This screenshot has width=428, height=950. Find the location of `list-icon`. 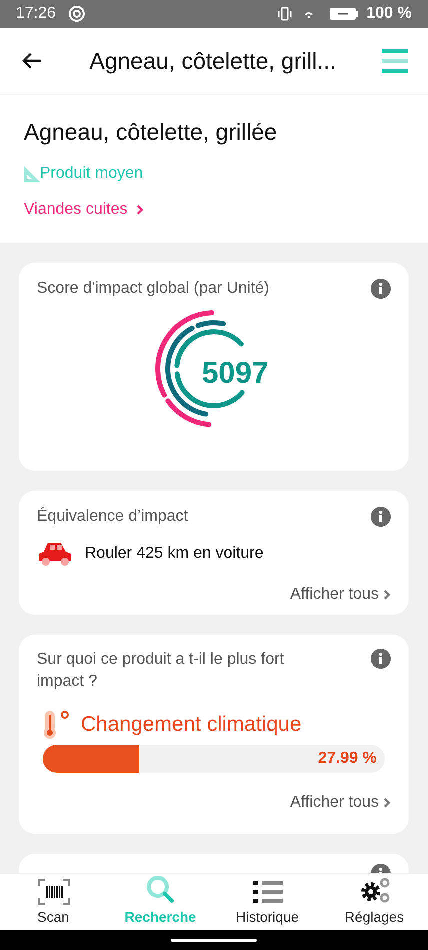

list-icon is located at coordinates (268, 892).